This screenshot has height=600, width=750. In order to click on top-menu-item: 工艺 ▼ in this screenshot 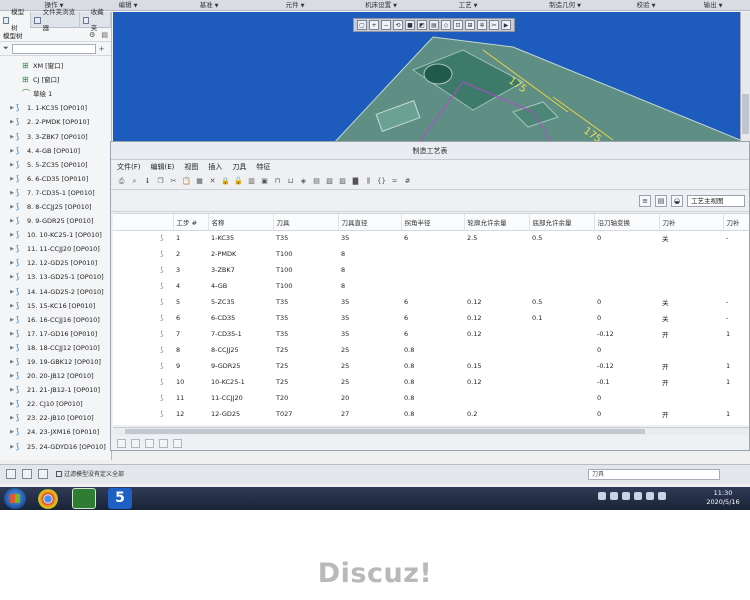, I will do `click(468, 5)`.